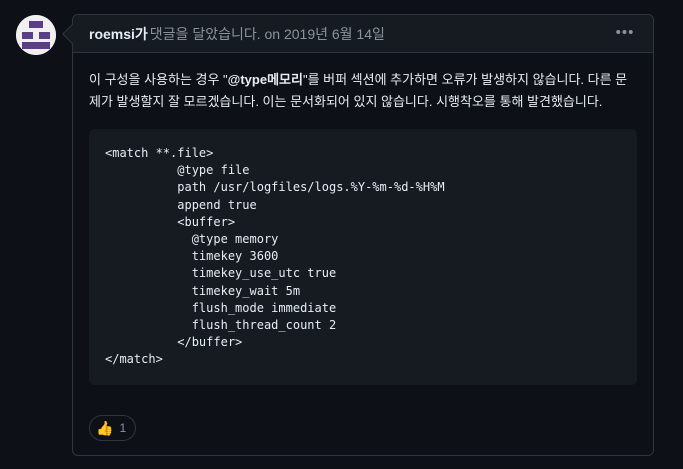 This screenshot has width=683, height=469. I want to click on code-line: @type memory, so click(192, 239).